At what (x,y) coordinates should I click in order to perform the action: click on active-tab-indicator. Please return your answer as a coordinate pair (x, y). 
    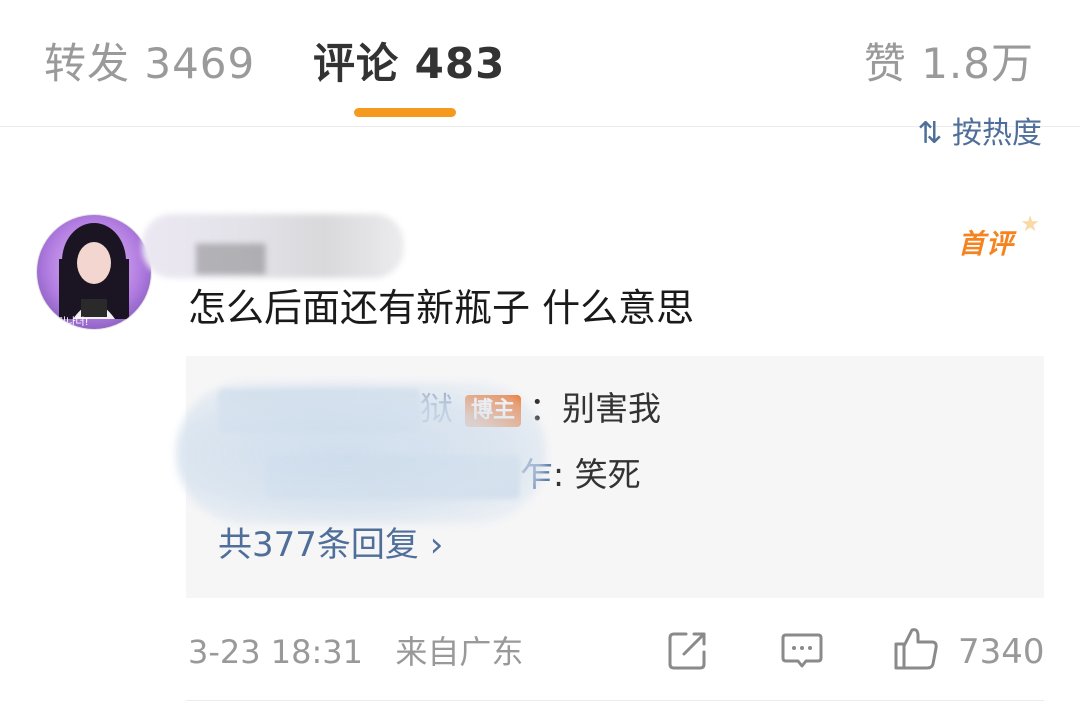
    Looking at the image, I should click on (405, 112).